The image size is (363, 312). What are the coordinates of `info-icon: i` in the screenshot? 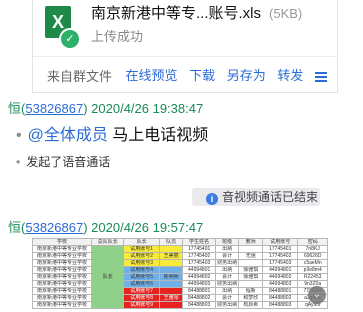 It's located at (212, 199).